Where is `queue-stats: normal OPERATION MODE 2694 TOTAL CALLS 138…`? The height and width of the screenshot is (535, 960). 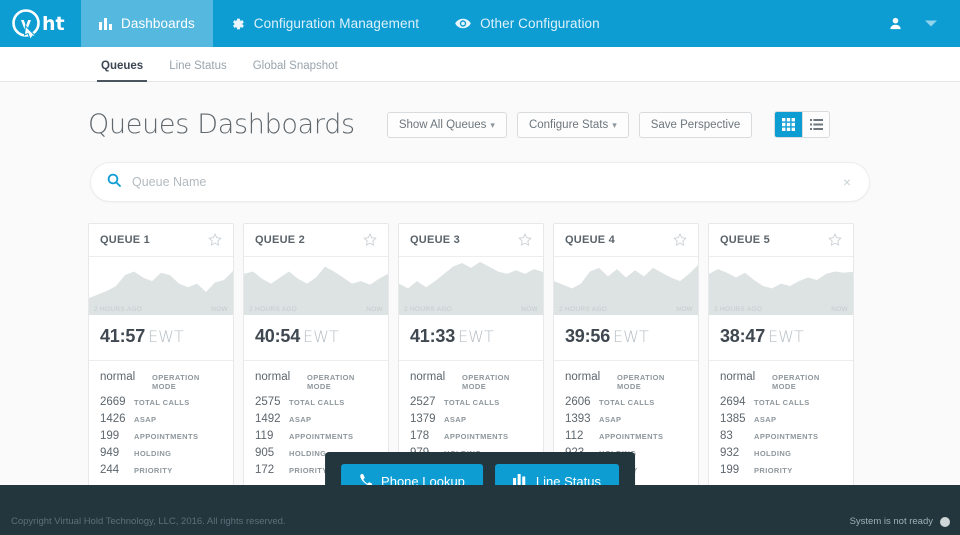 queue-stats: normal OPERATION MODE 2694 TOTAL CALLS 138… is located at coordinates (781, 424).